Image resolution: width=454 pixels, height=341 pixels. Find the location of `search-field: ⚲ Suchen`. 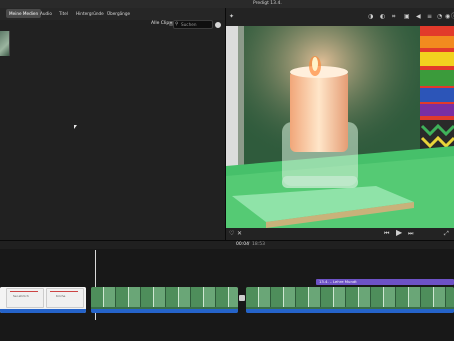

search-field: ⚲ Suchen is located at coordinates (193, 24).